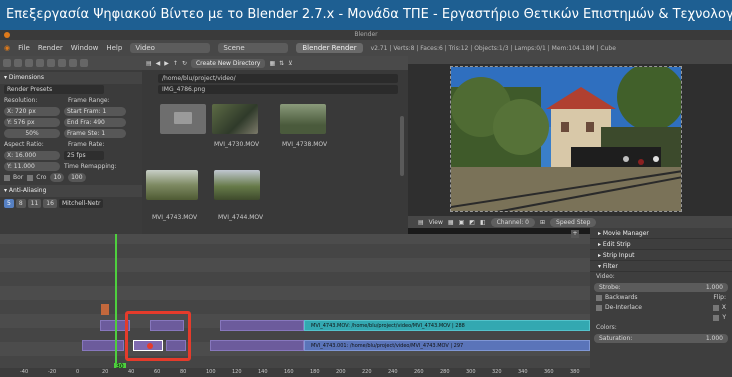 This screenshot has height=377, width=732. What do you see at coordinates (95, 111) in the screenshot?
I see `start-frame-field: Start Fram: 1` at bounding box center [95, 111].